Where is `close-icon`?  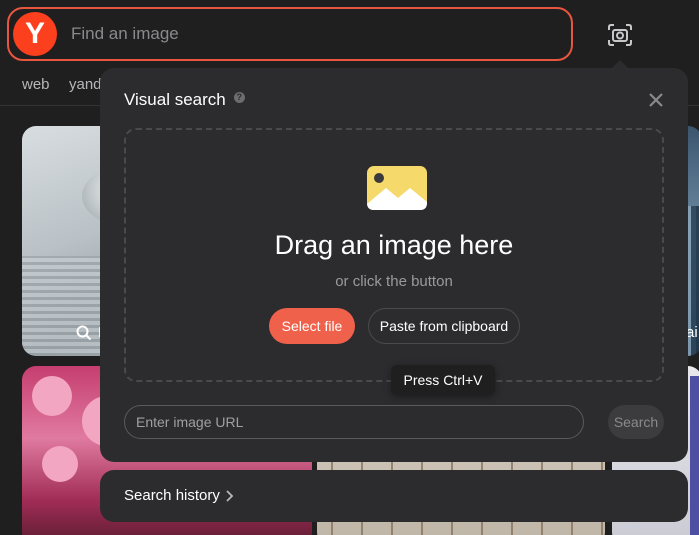 close-icon is located at coordinates (656, 100).